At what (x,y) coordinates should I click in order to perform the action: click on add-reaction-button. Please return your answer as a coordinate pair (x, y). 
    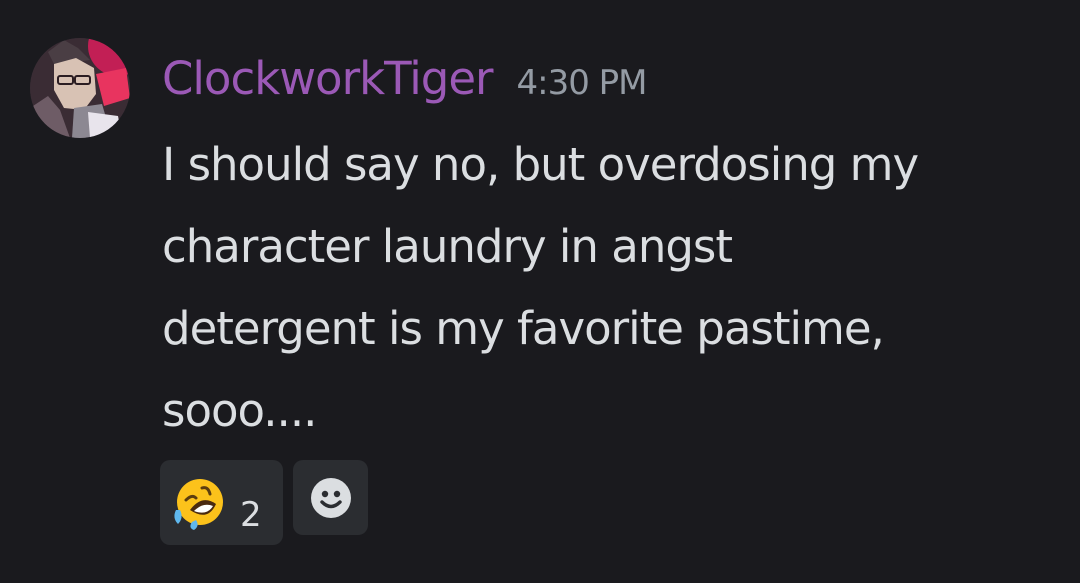
    Looking at the image, I should click on (330, 497).